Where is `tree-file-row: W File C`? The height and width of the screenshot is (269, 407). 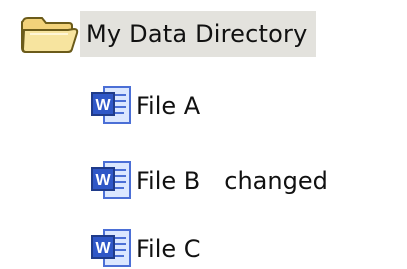
tree-file-row: W File C is located at coordinates (144, 247).